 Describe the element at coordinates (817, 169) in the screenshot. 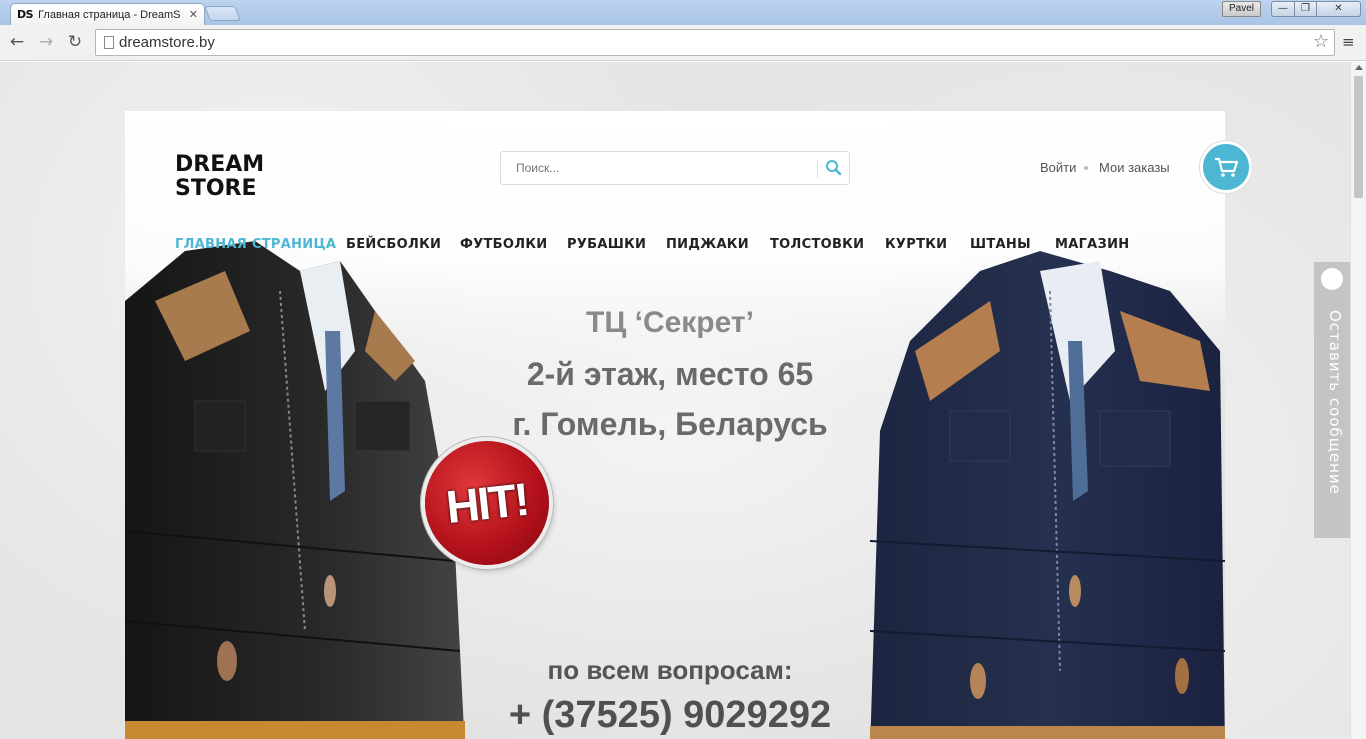

I see `search-divider` at that location.